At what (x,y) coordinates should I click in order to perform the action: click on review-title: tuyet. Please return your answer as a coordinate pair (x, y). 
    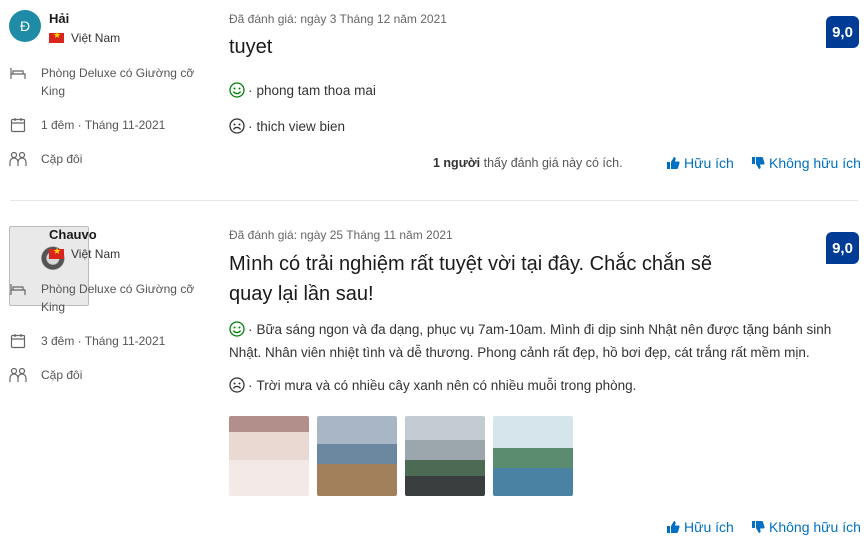
    Looking at the image, I should click on (251, 47).